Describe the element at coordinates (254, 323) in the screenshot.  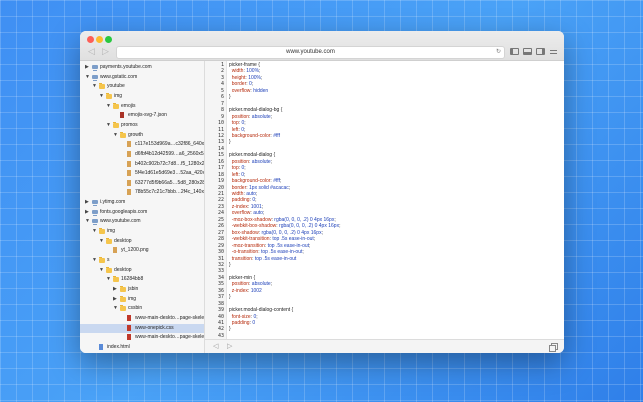
I see `code-token: 0` at that location.